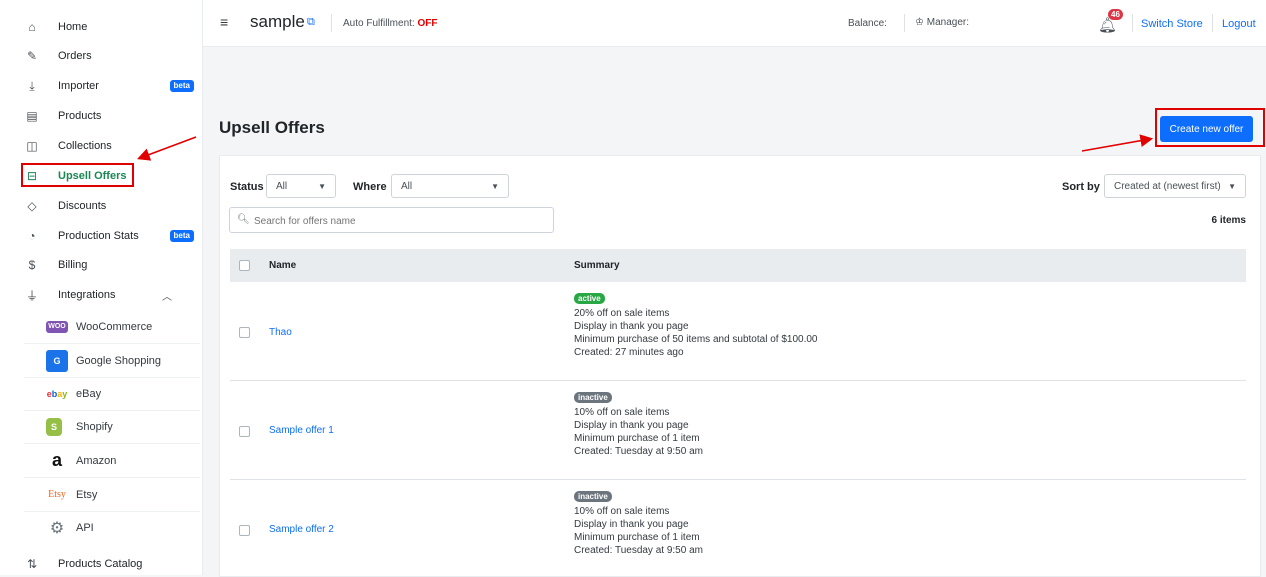 The width and height of the screenshot is (1266, 577). I want to click on integration-etsy: Etsy Etsy, so click(112, 495).